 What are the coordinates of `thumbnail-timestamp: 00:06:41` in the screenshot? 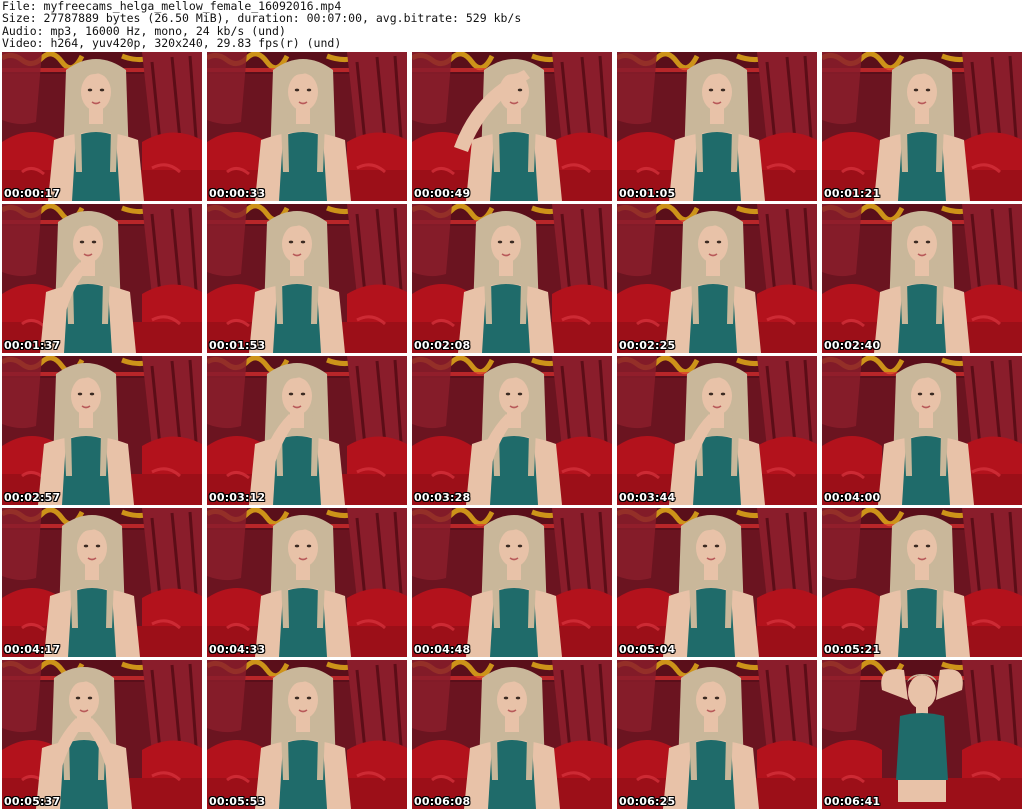 It's located at (852, 801).